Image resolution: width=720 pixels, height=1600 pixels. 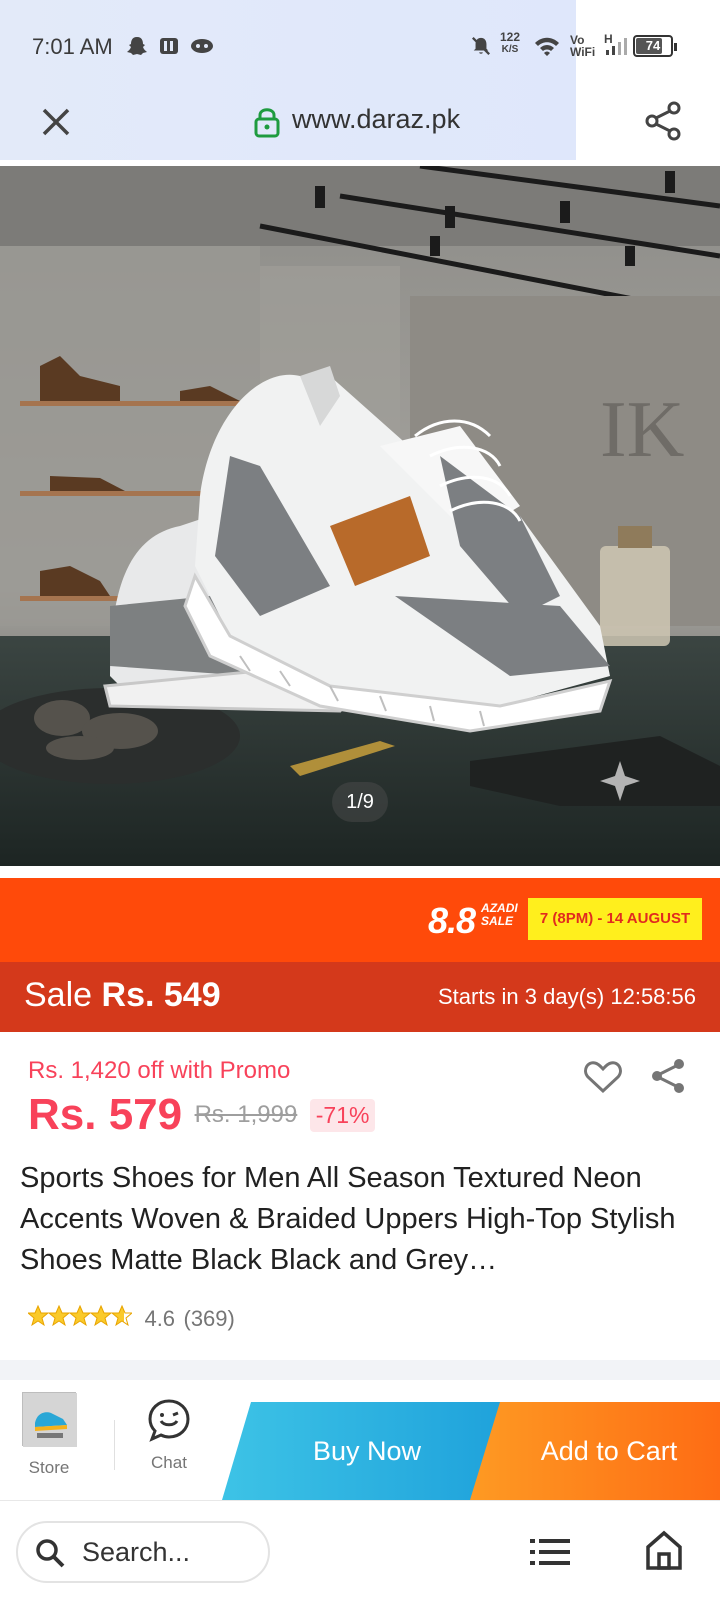 What do you see at coordinates (360, 997) in the screenshot?
I see `sale-bar: Sale Rs. 549 Starts in 3 day(s) 12:58:56` at bounding box center [360, 997].